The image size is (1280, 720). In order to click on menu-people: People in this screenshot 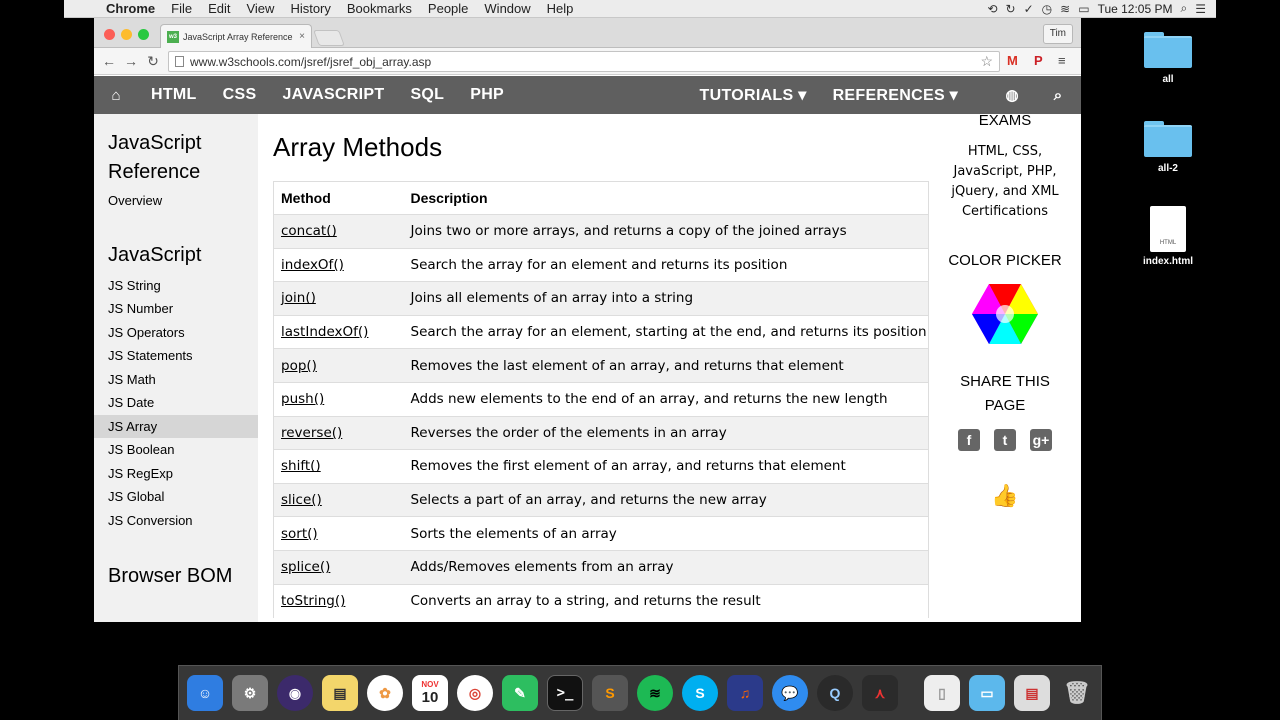, I will do `click(448, 9)`.